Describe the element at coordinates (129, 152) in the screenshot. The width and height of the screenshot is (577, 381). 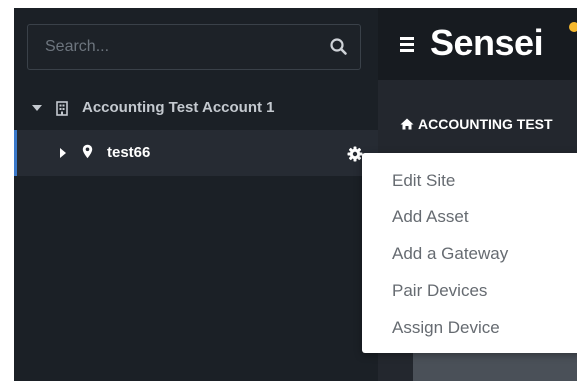
I see `site-label: test66` at that location.